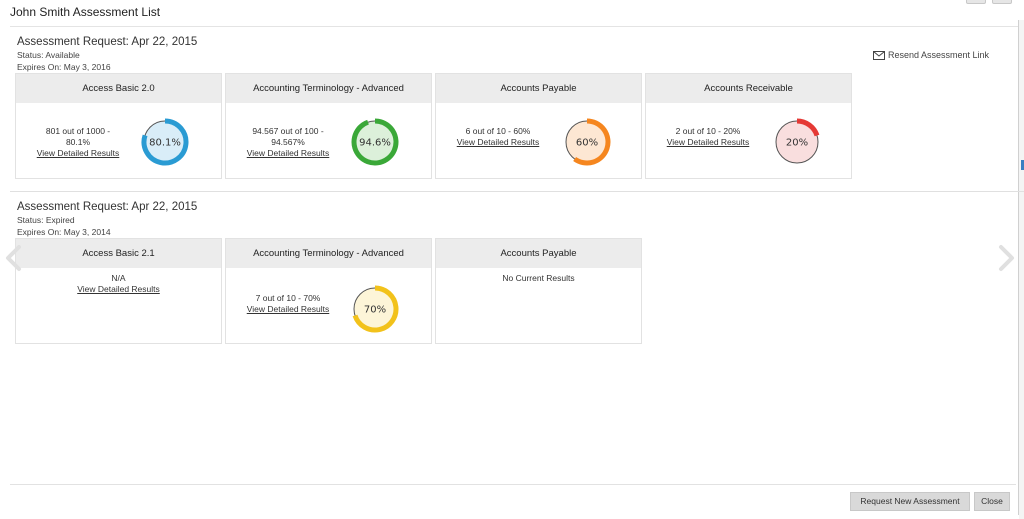 The image size is (1024, 519). Describe the element at coordinates (1007, 258) in the screenshot. I see `chevron-right-icon` at that location.